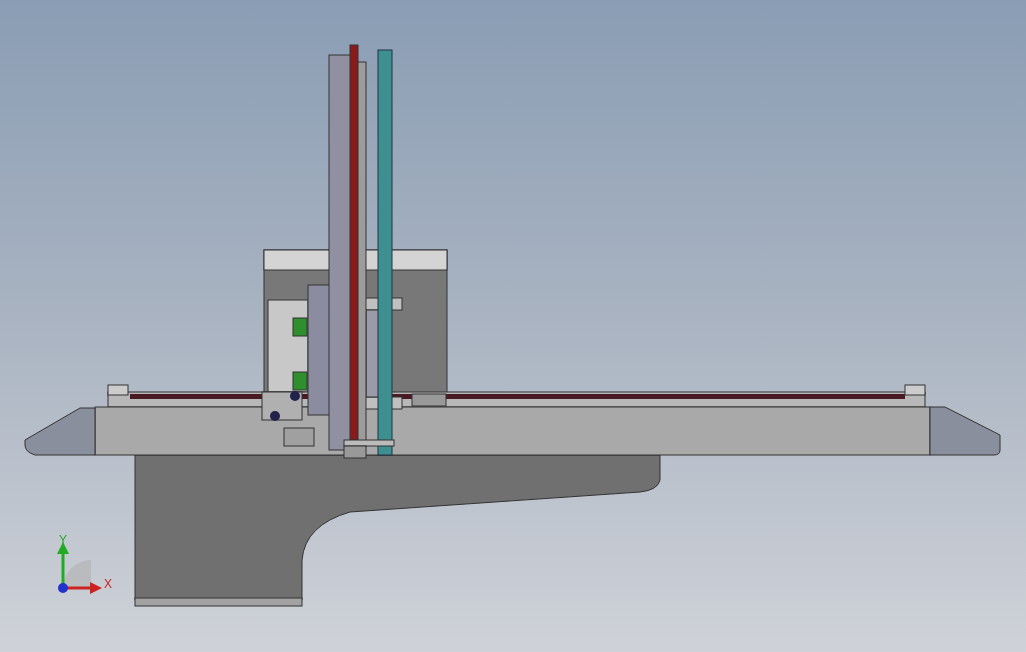 This screenshot has height=652, width=1026. I want to click on x-axis-label: X, so click(108, 584).